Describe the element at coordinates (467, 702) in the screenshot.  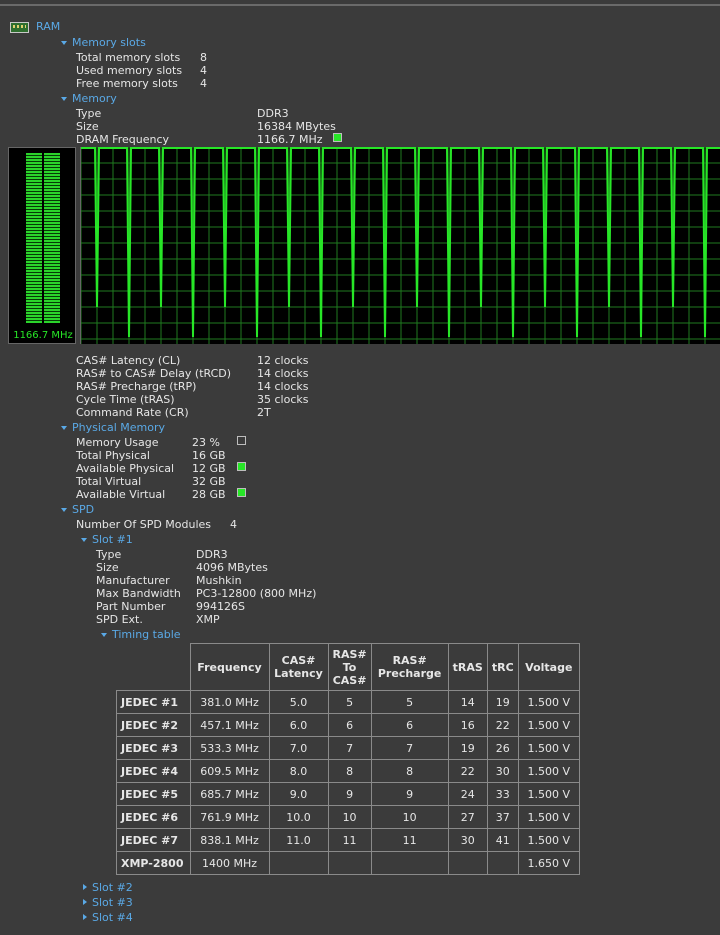
I see `table-cell: 14` at that location.